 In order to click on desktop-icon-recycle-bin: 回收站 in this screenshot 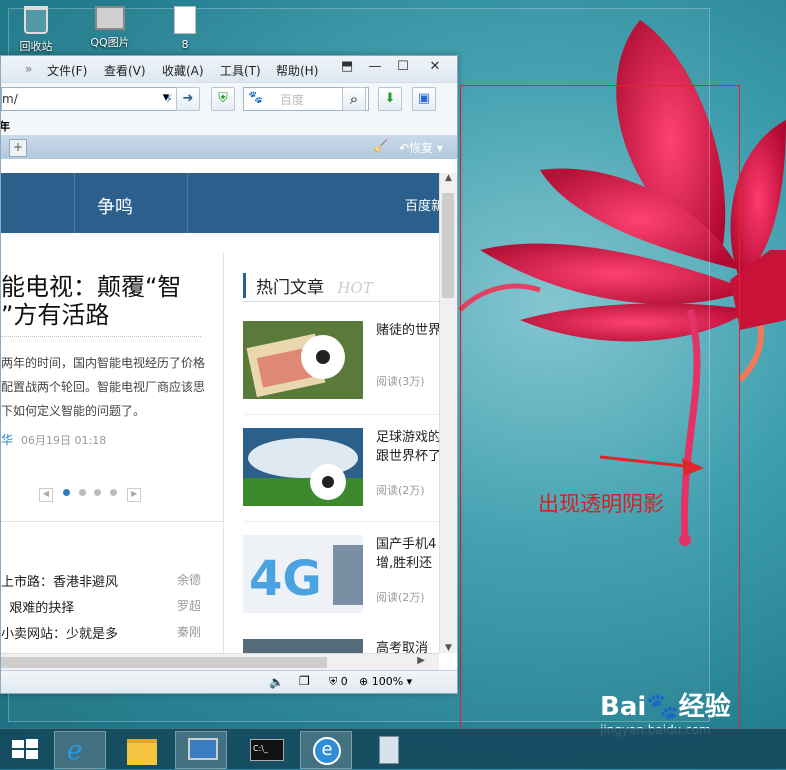, I will do `click(36, 30)`.